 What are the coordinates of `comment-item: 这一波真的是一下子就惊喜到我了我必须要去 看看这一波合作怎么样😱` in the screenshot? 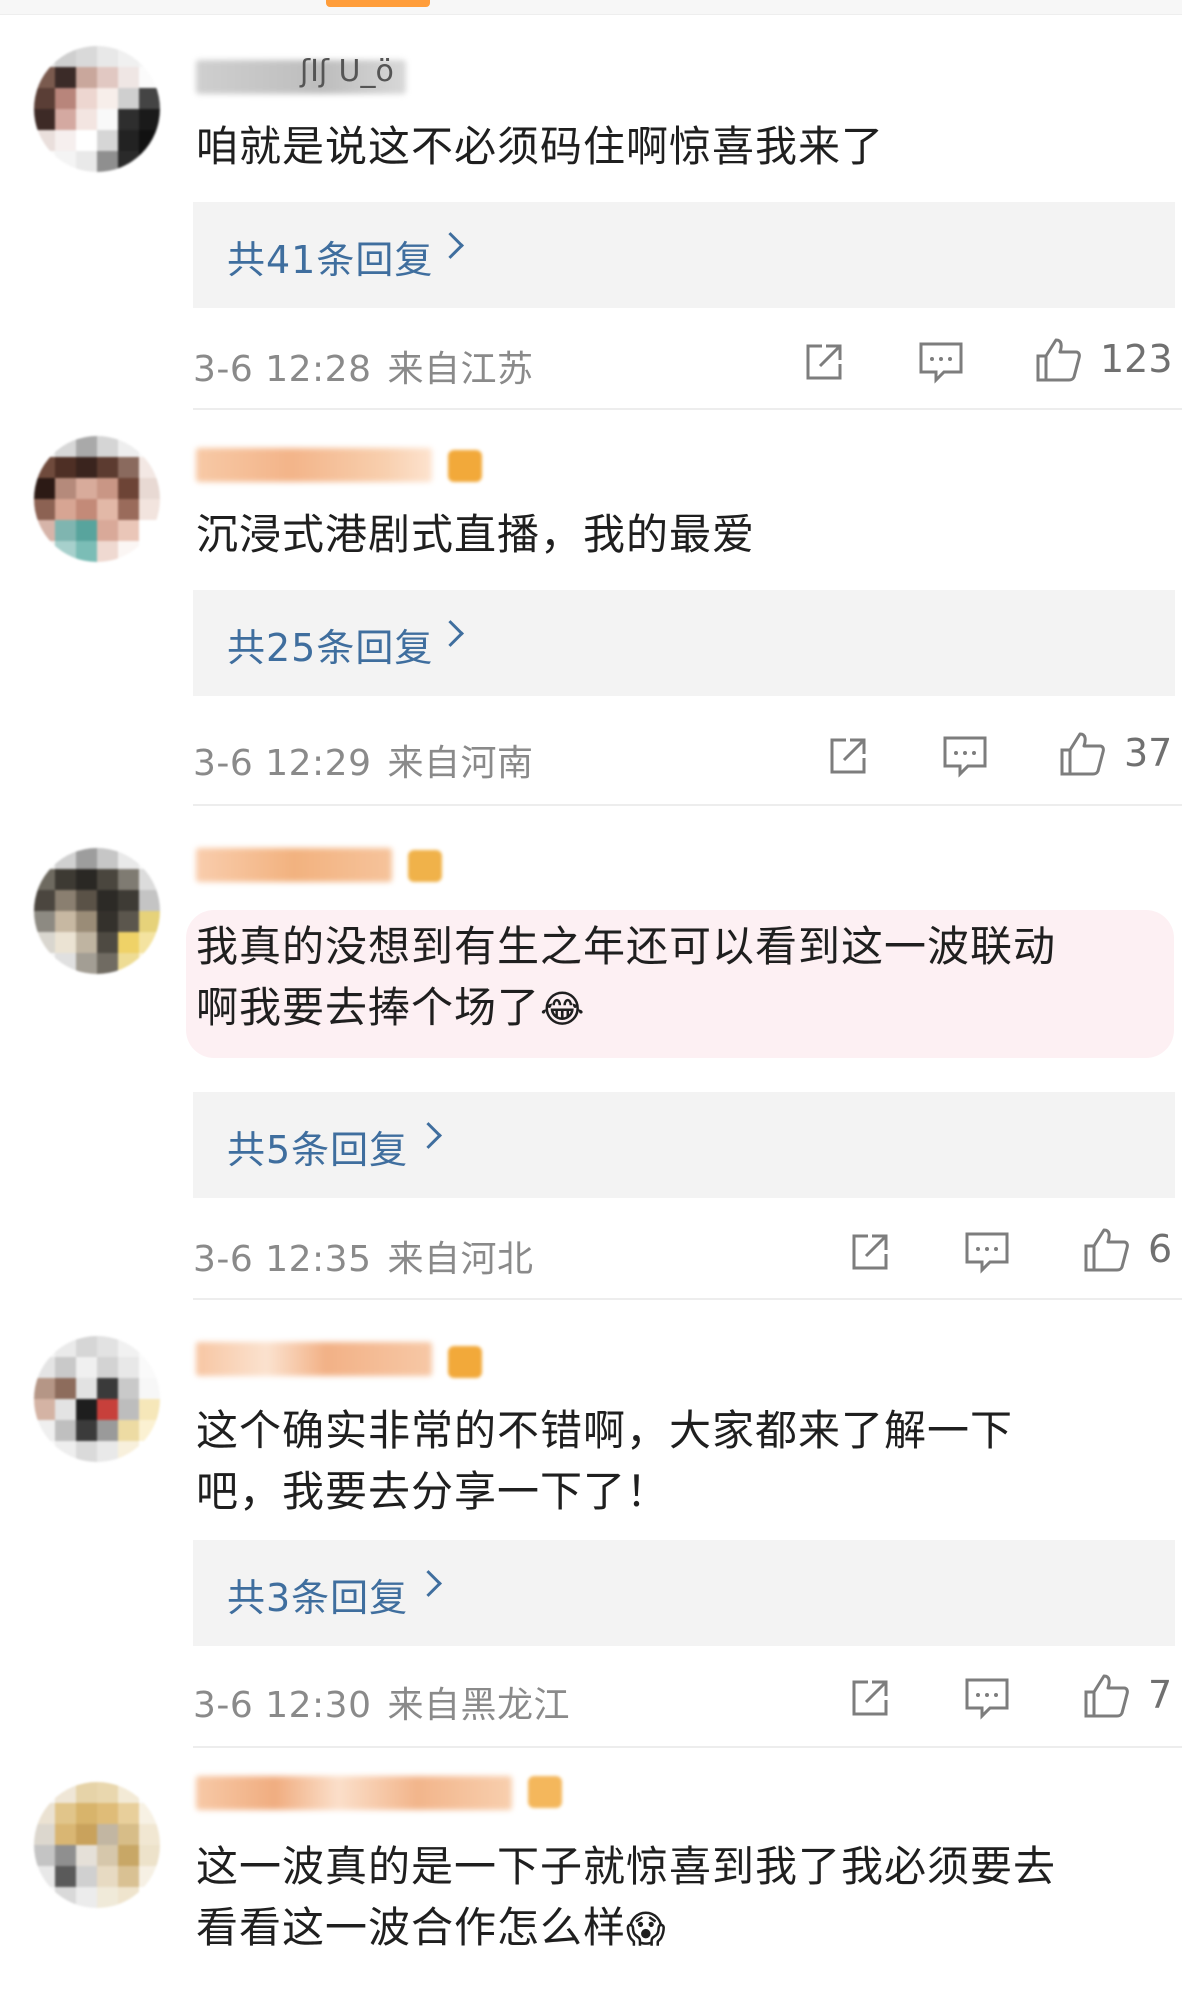 It's located at (591, 1871).